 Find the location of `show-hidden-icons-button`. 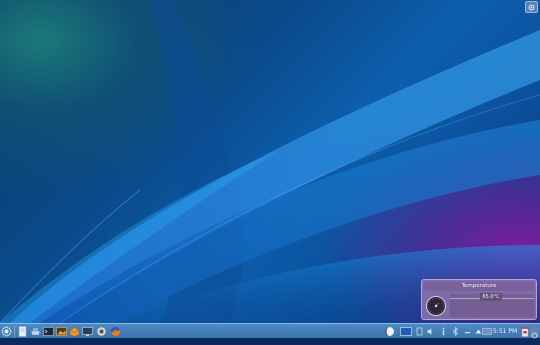

show-hidden-icons-button is located at coordinates (478, 331).